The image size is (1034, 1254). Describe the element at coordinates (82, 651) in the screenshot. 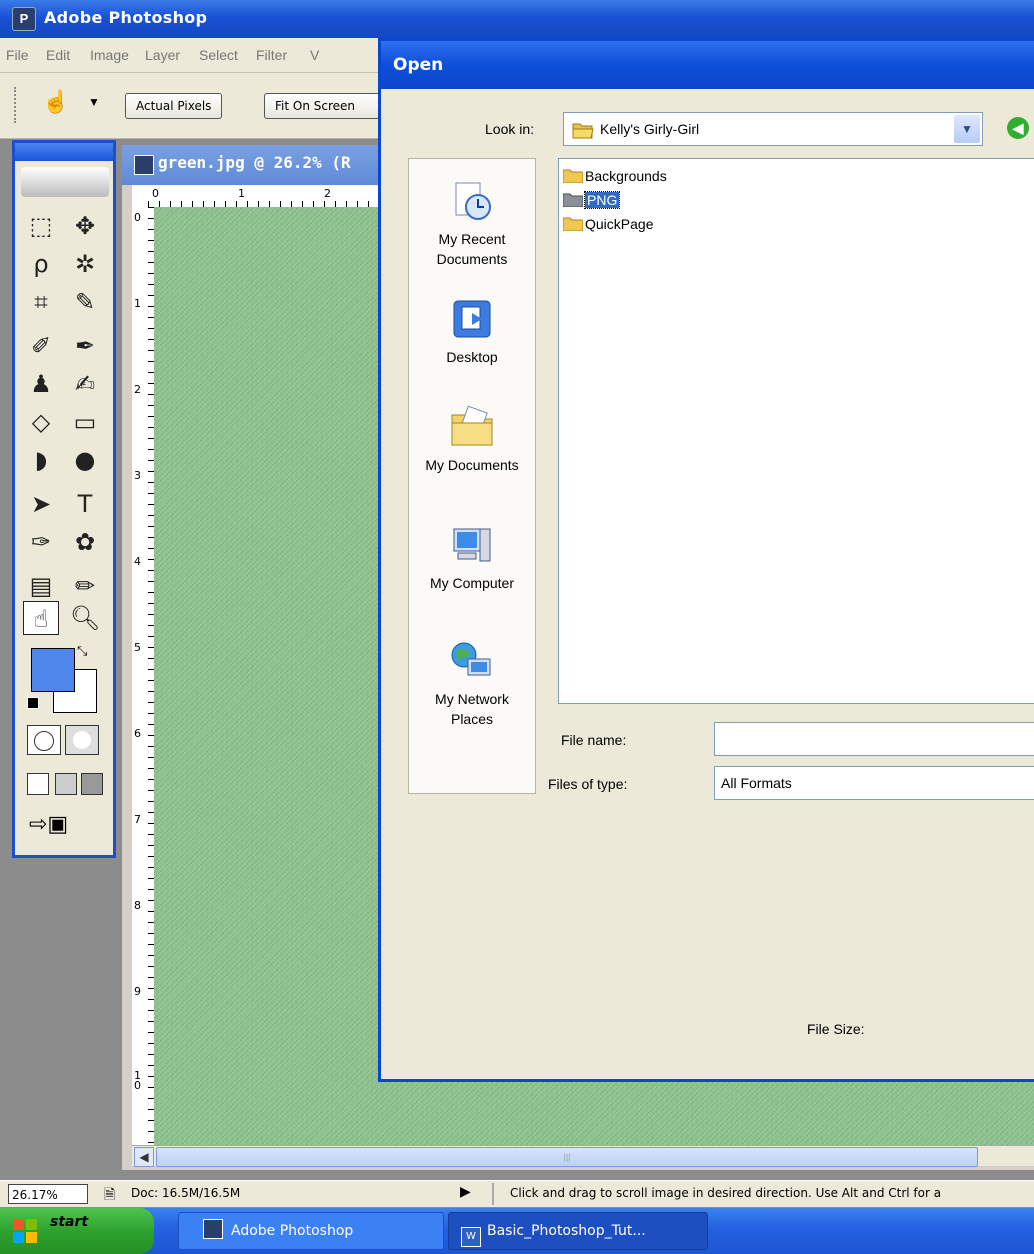

I see `swap-colors-icon: ⤡` at that location.